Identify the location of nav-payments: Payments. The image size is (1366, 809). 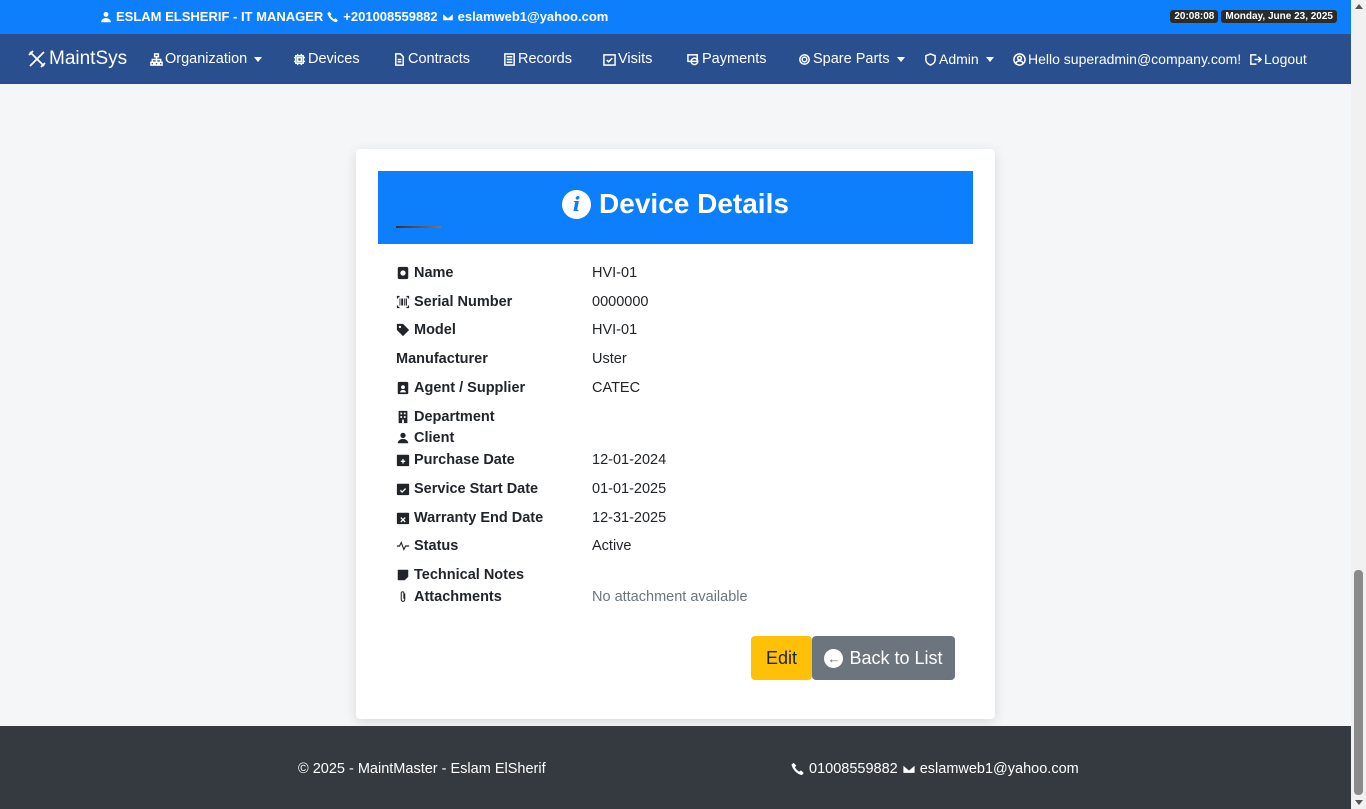
(726, 59).